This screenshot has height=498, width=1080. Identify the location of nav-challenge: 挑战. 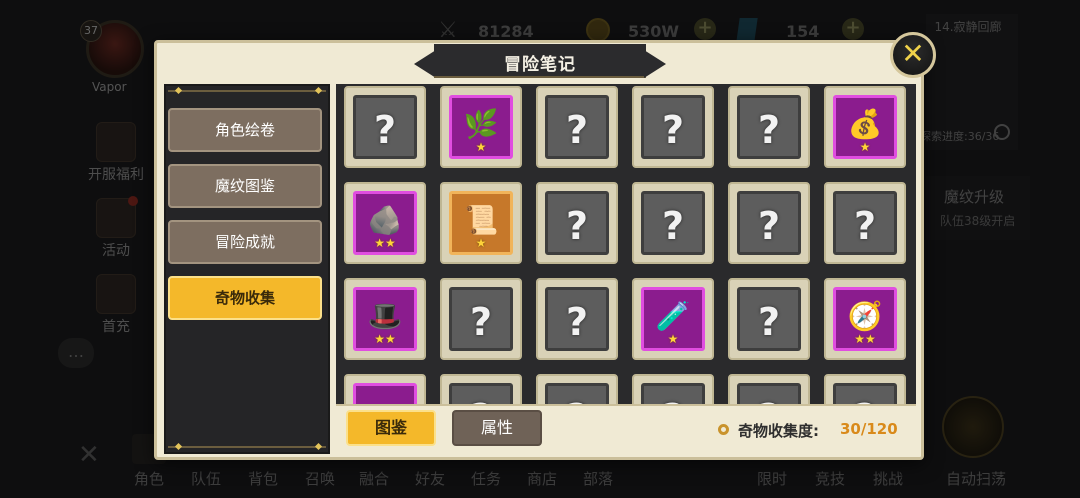
(888, 478).